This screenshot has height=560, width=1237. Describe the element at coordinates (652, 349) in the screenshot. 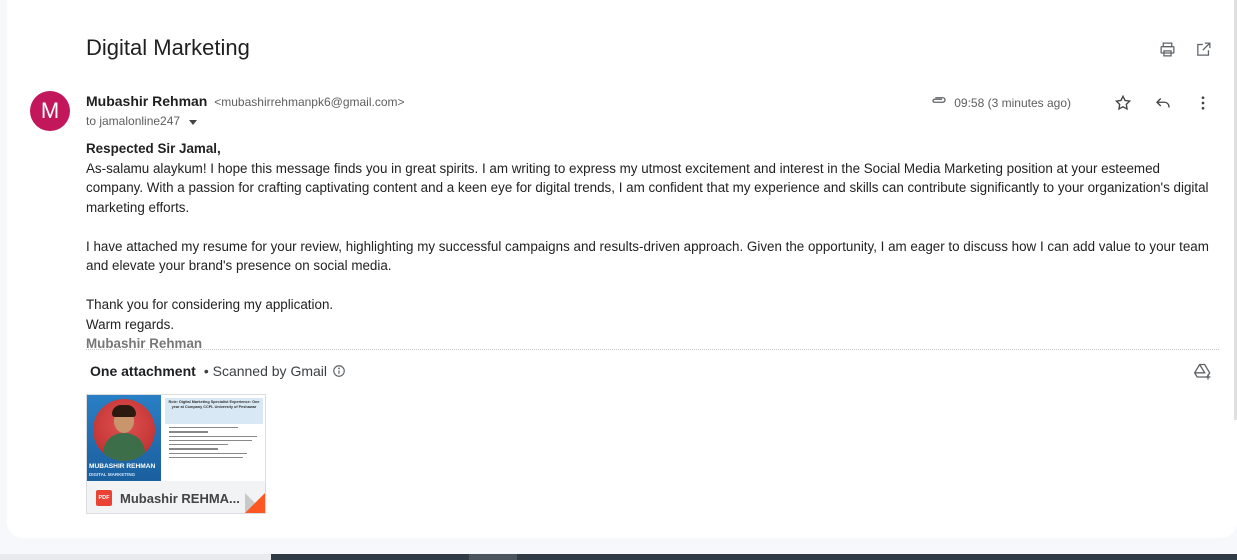

I see `divider` at that location.